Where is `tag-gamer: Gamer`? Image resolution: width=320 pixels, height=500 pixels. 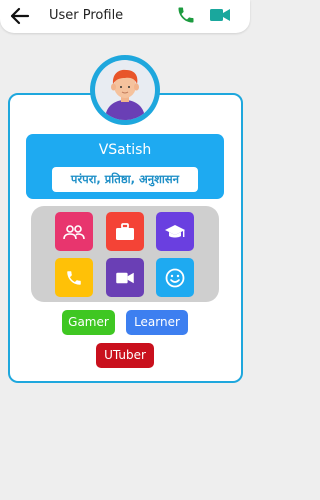 tag-gamer: Gamer is located at coordinates (88, 322).